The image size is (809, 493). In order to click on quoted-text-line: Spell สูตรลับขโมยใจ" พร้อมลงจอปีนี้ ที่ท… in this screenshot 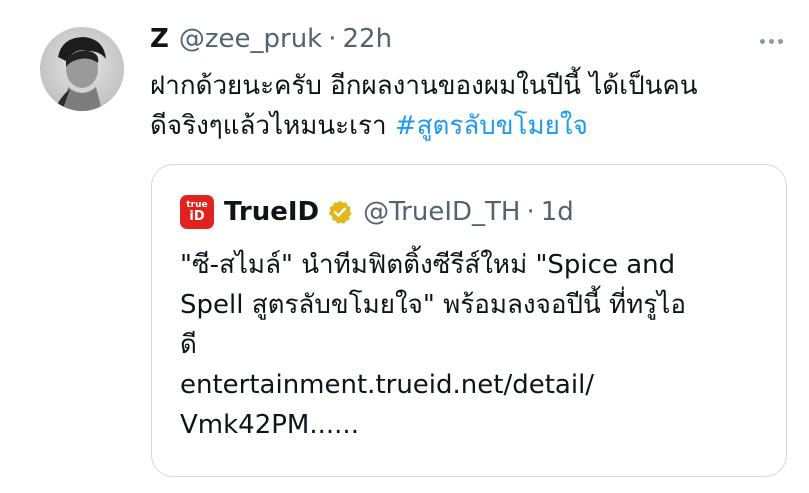, I will do `click(433, 305)`.